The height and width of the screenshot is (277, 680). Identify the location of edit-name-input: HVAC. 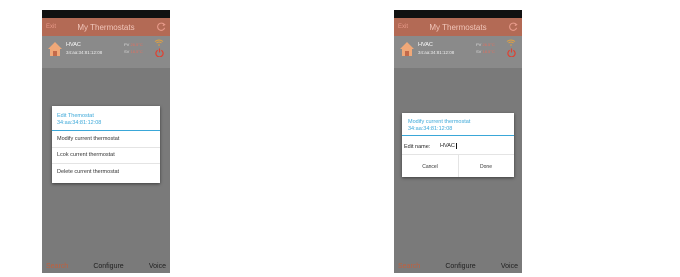
(448, 146).